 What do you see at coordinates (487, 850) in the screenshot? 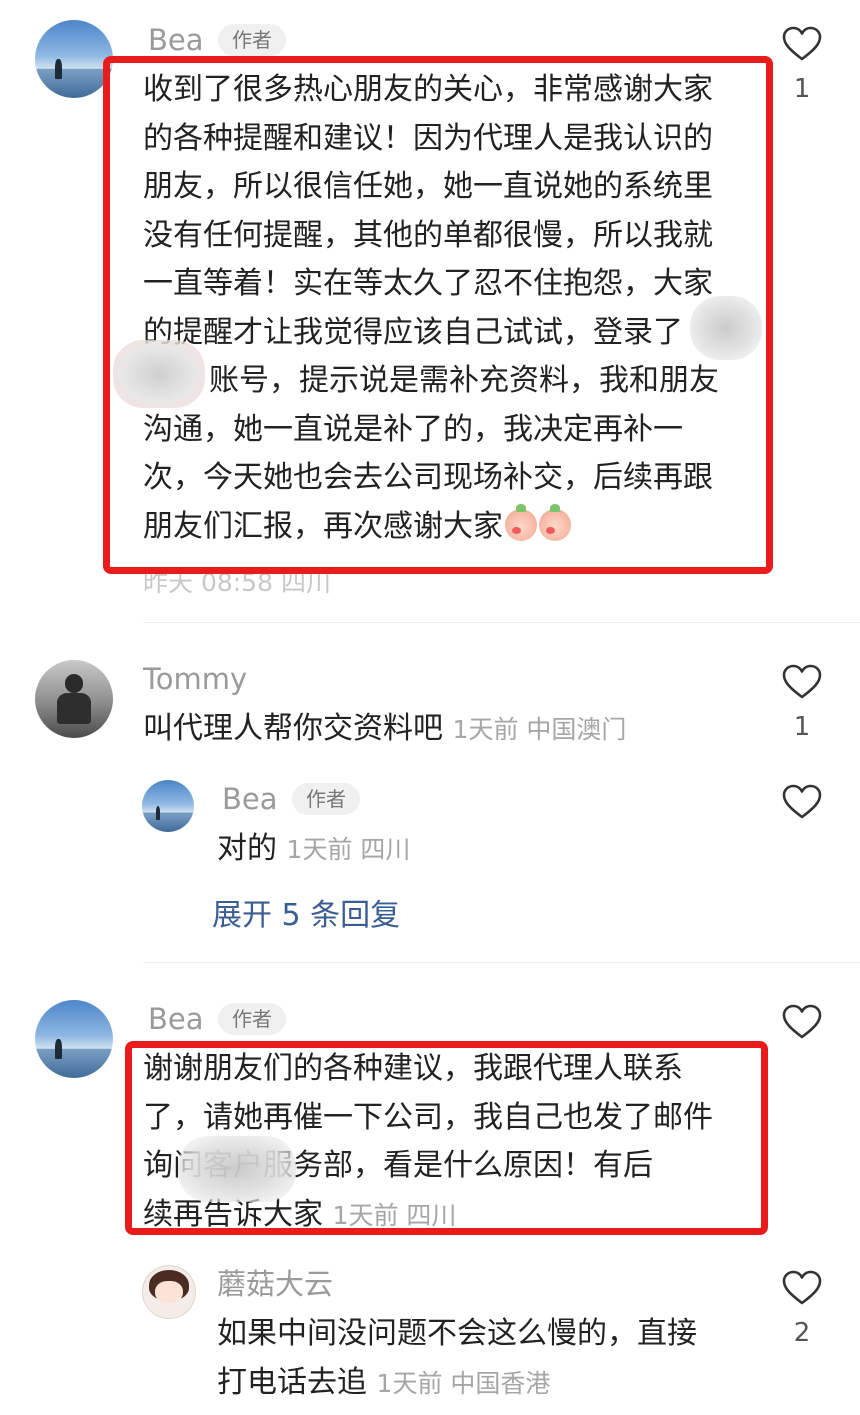
I see `reply-text: 对的 1天前 四川` at bounding box center [487, 850].